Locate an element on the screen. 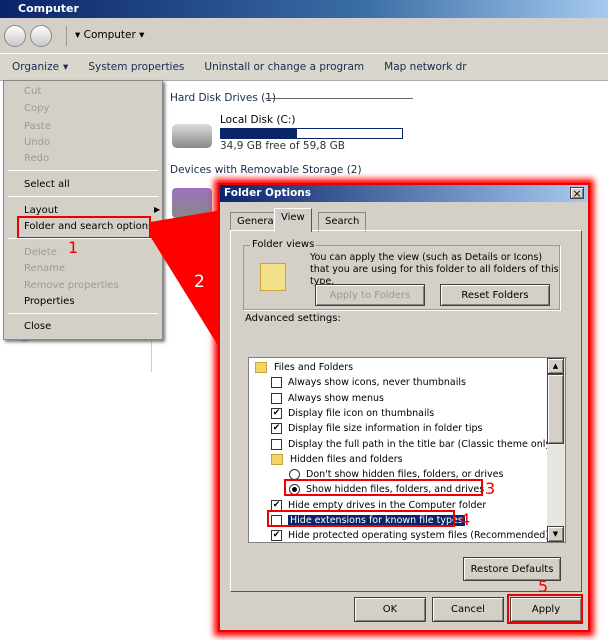  step-2-label: 2 is located at coordinates (199, 282).